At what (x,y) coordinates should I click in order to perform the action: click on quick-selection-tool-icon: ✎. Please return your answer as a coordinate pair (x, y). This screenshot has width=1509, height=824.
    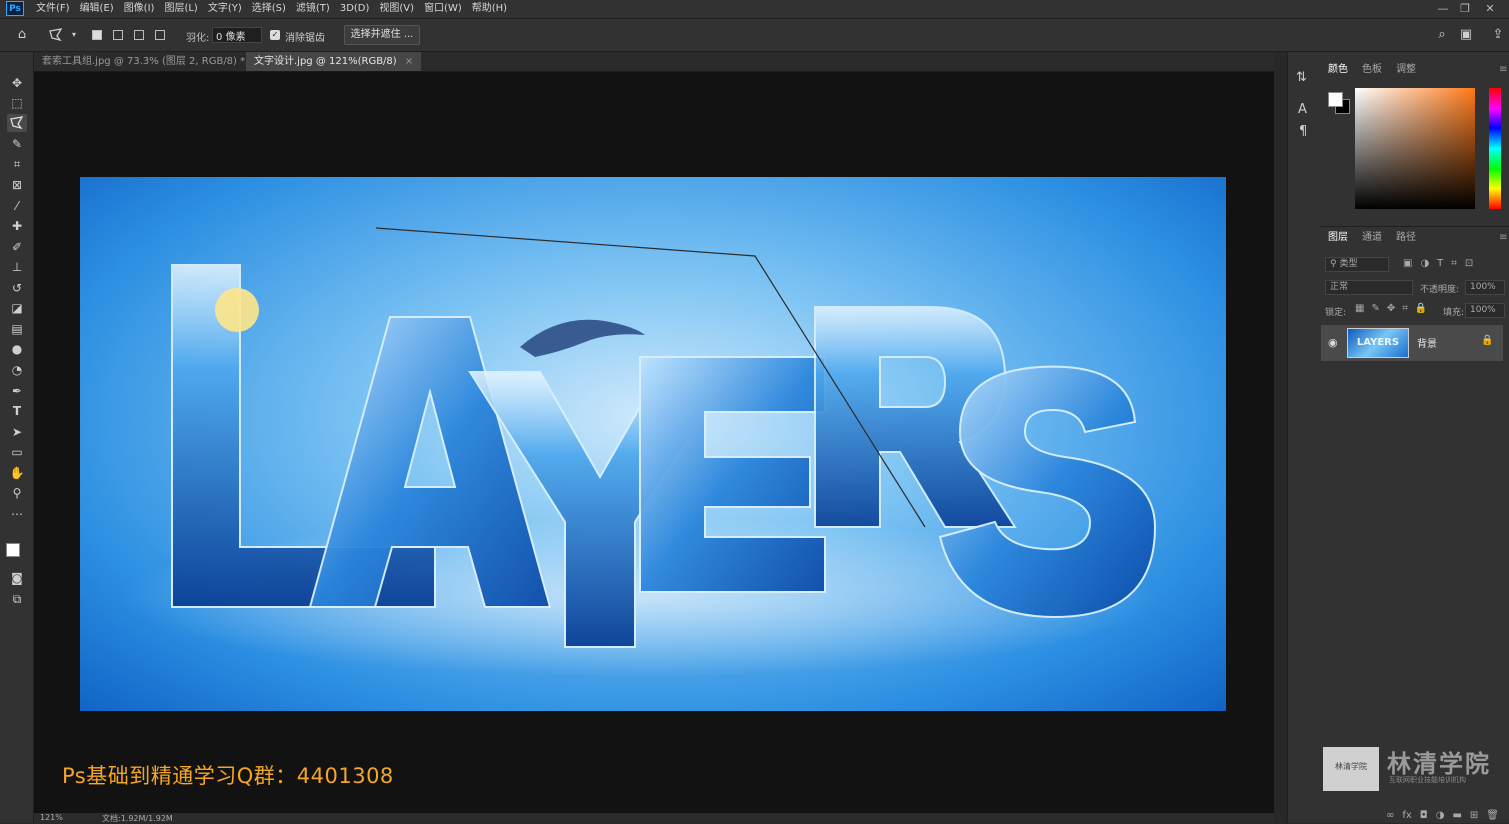
    Looking at the image, I should click on (17, 144).